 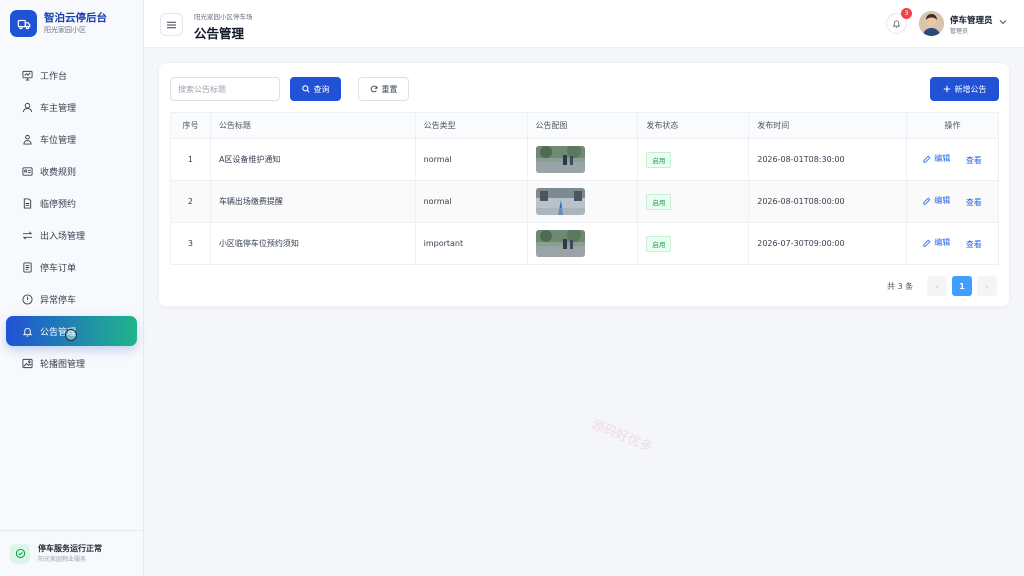 What do you see at coordinates (971, 20) in the screenshot?
I see `user-name: 停车管理员` at bounding box center [971, 20].